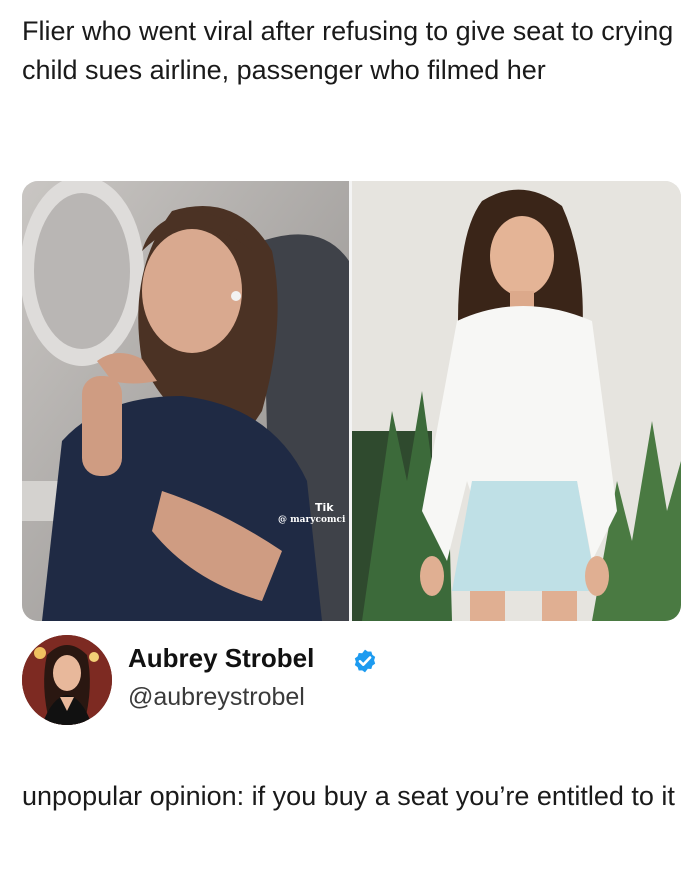 The image size is (700, 875). What do you see at coordinates (216, 697) in the screenshot?
I see `author-handle: @aubreystrobel` at bounding box center [216, 697].